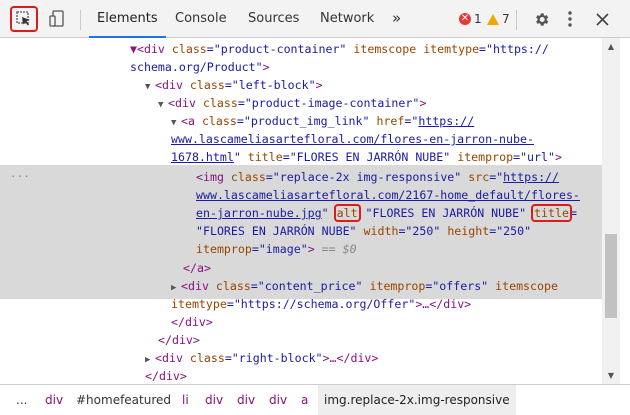  I want to click on attr-value: "content_price", so click(310, 286).